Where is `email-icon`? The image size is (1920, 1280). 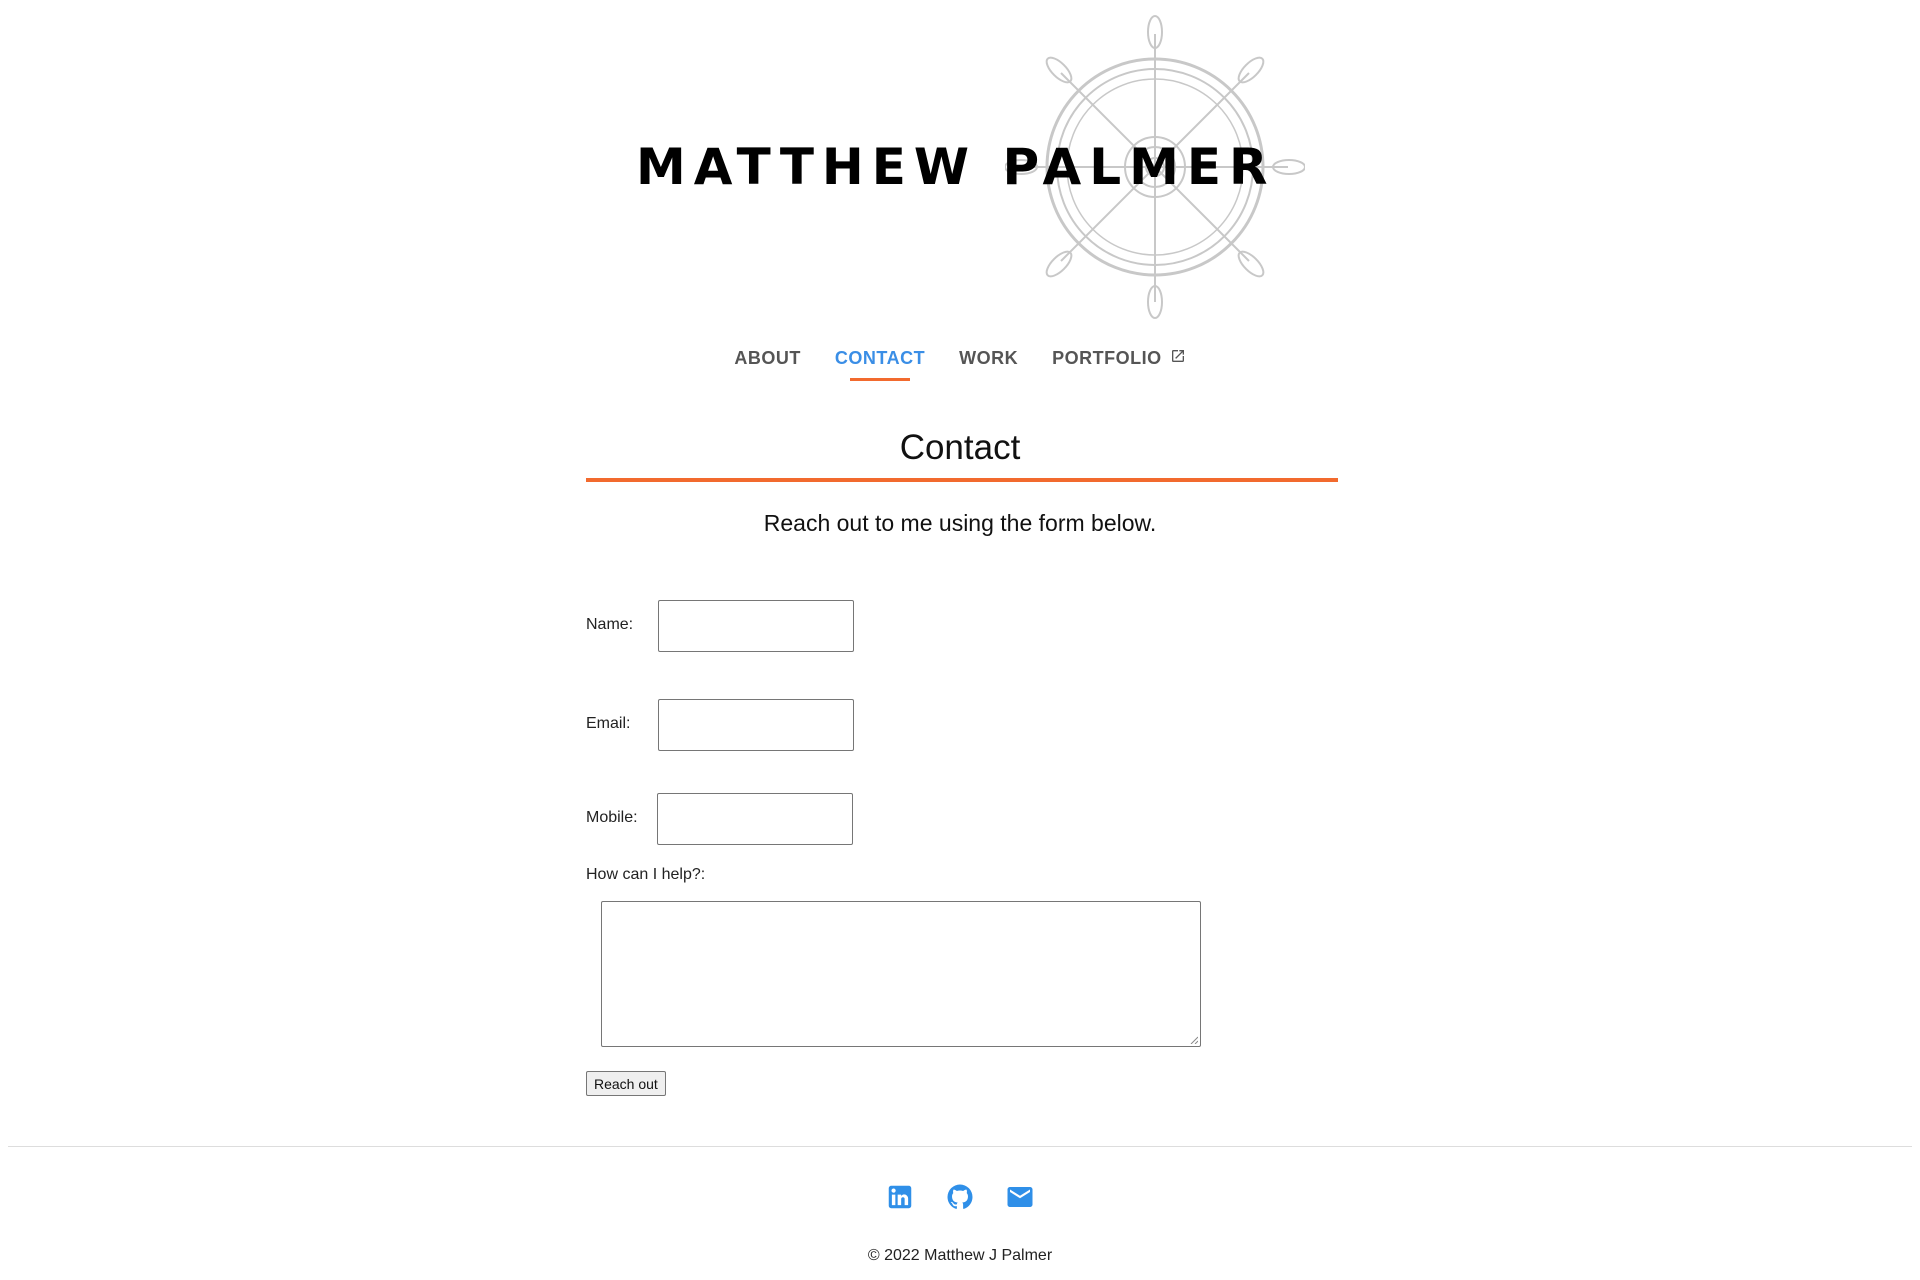
email-icon is located at coordinates (1020, 1197).